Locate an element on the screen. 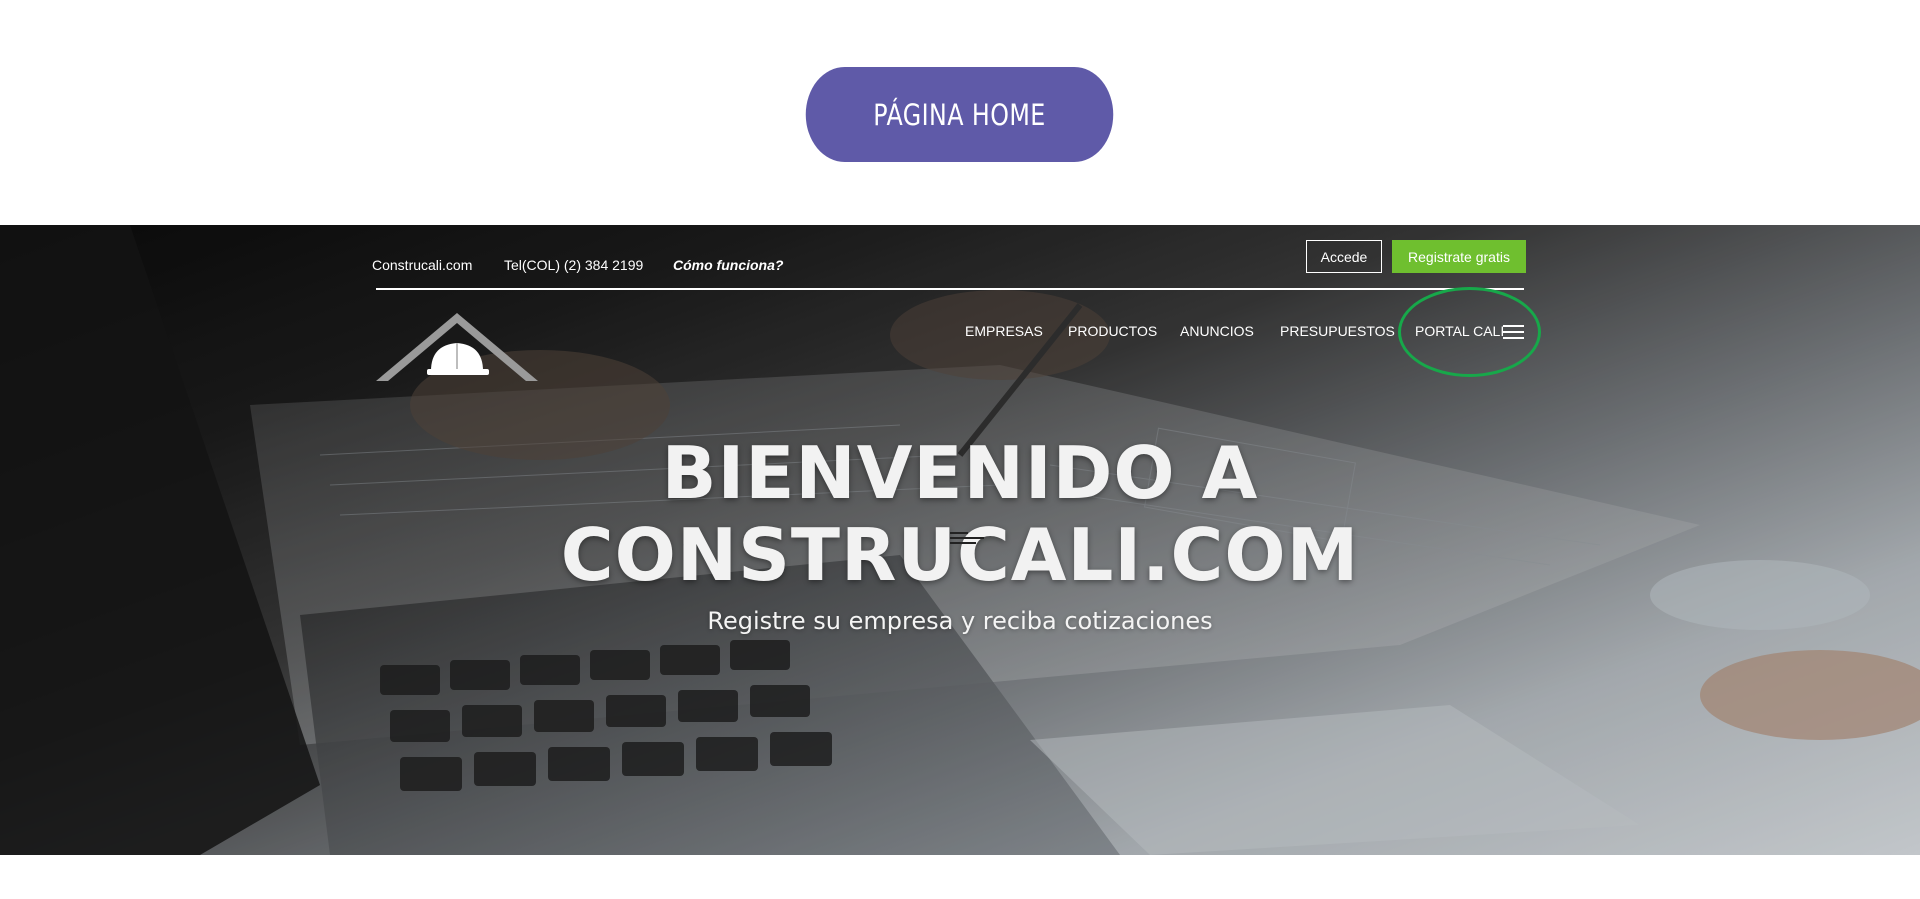 The height and width of the screenshot is (899, 1920). text-align-icon is located at coordinates (967, 538).